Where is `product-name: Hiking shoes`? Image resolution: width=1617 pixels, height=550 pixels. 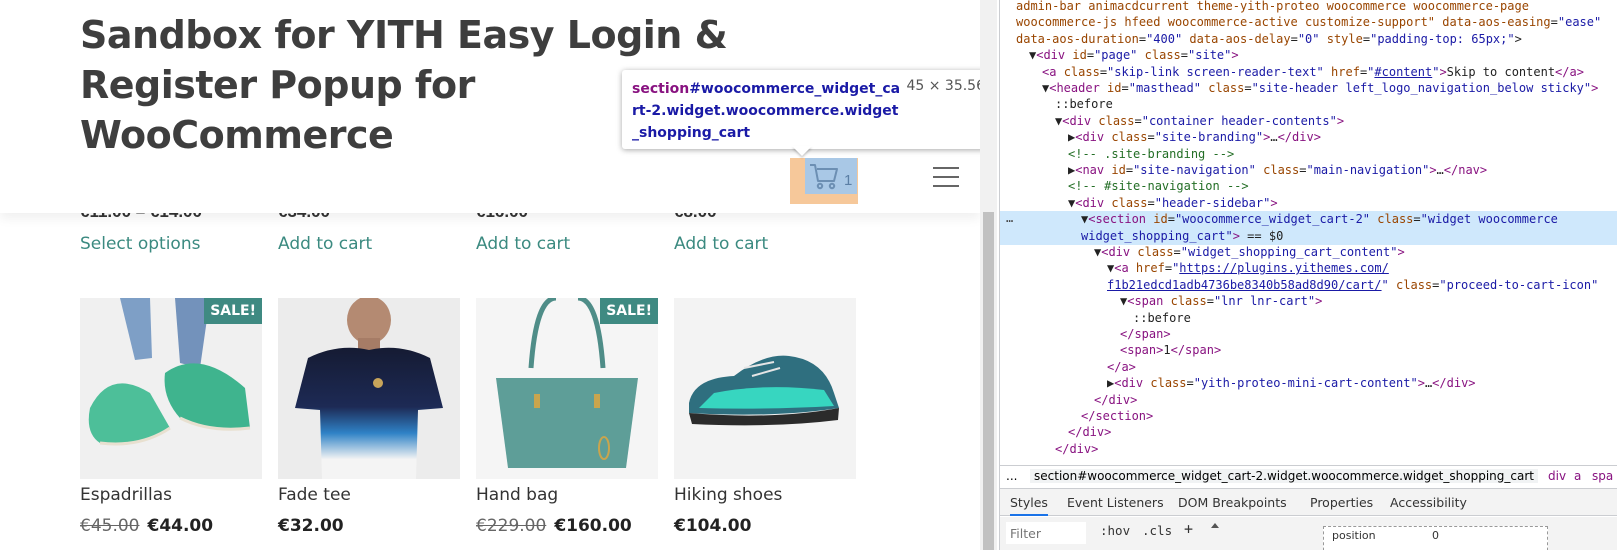
product-name: Hiking shoes is located at coordinates (728, 495).